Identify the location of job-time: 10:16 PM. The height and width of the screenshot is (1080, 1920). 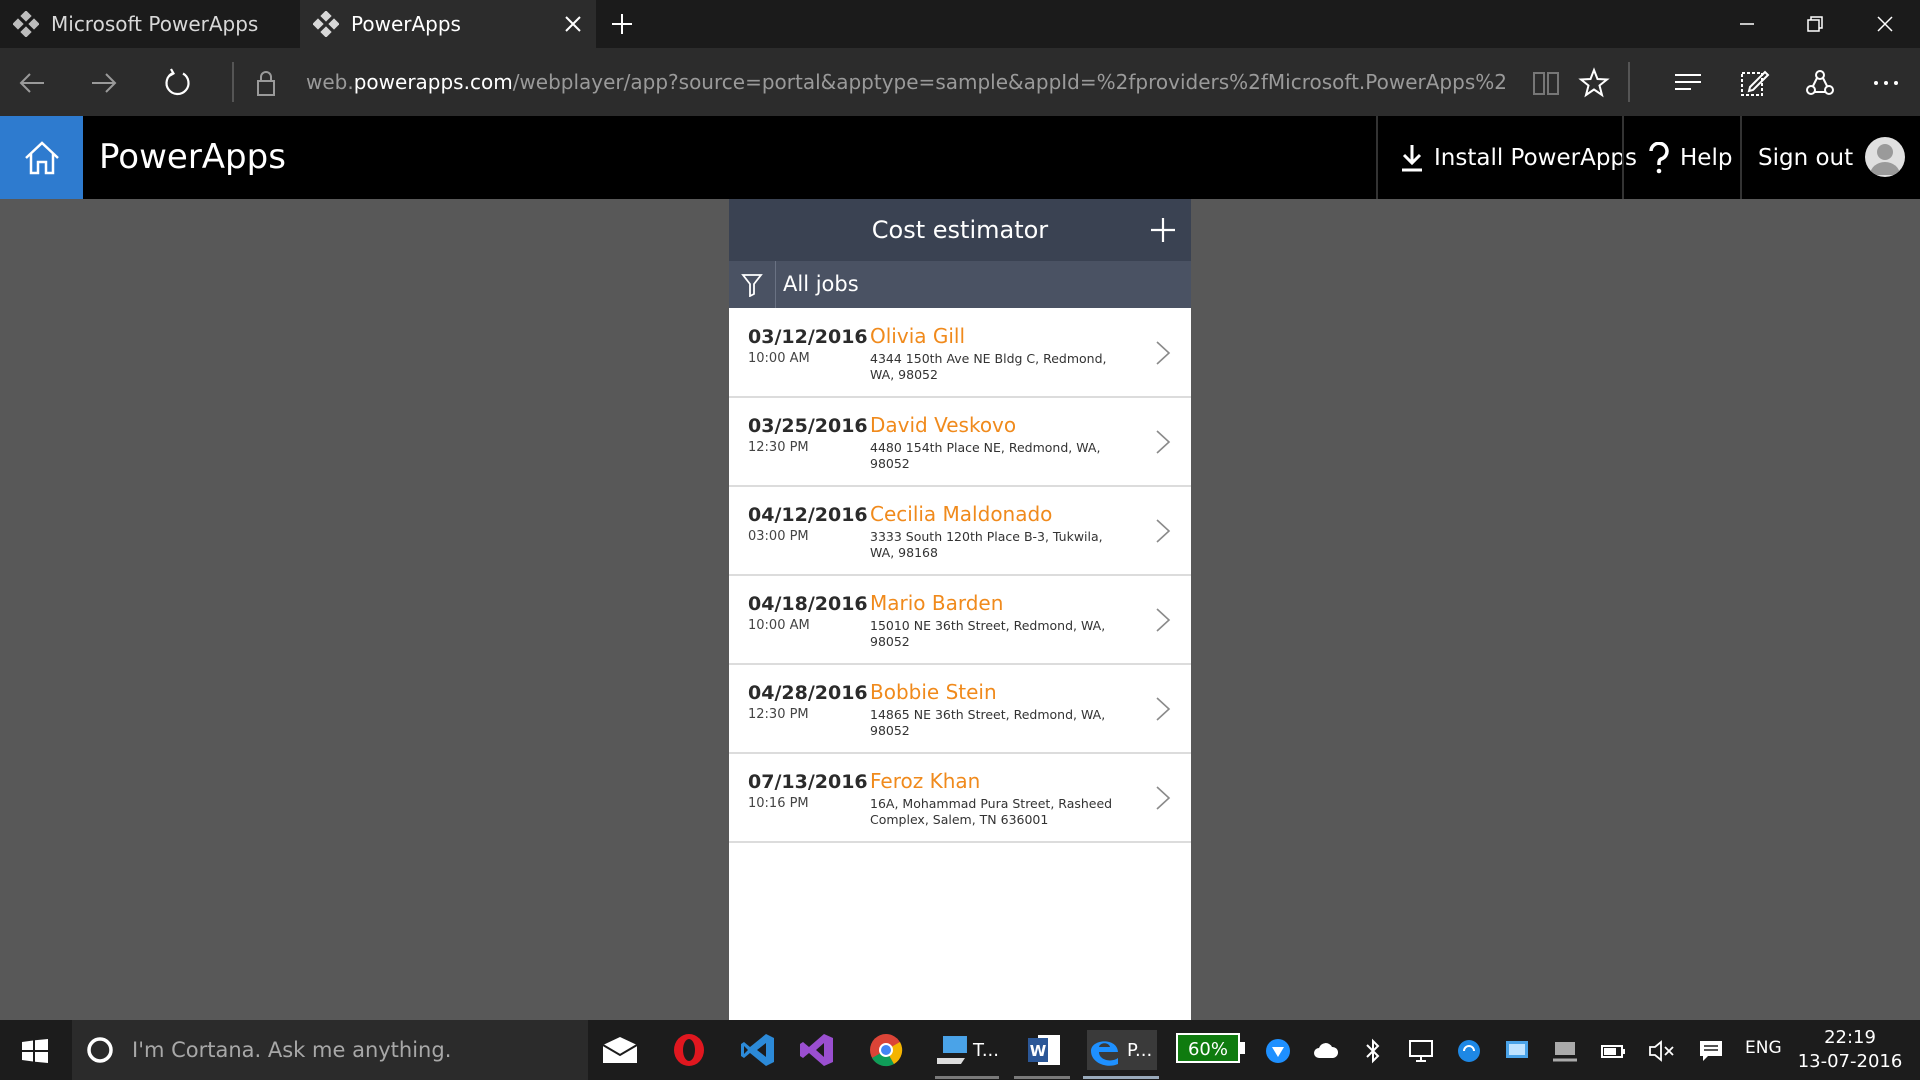
(778, 803).